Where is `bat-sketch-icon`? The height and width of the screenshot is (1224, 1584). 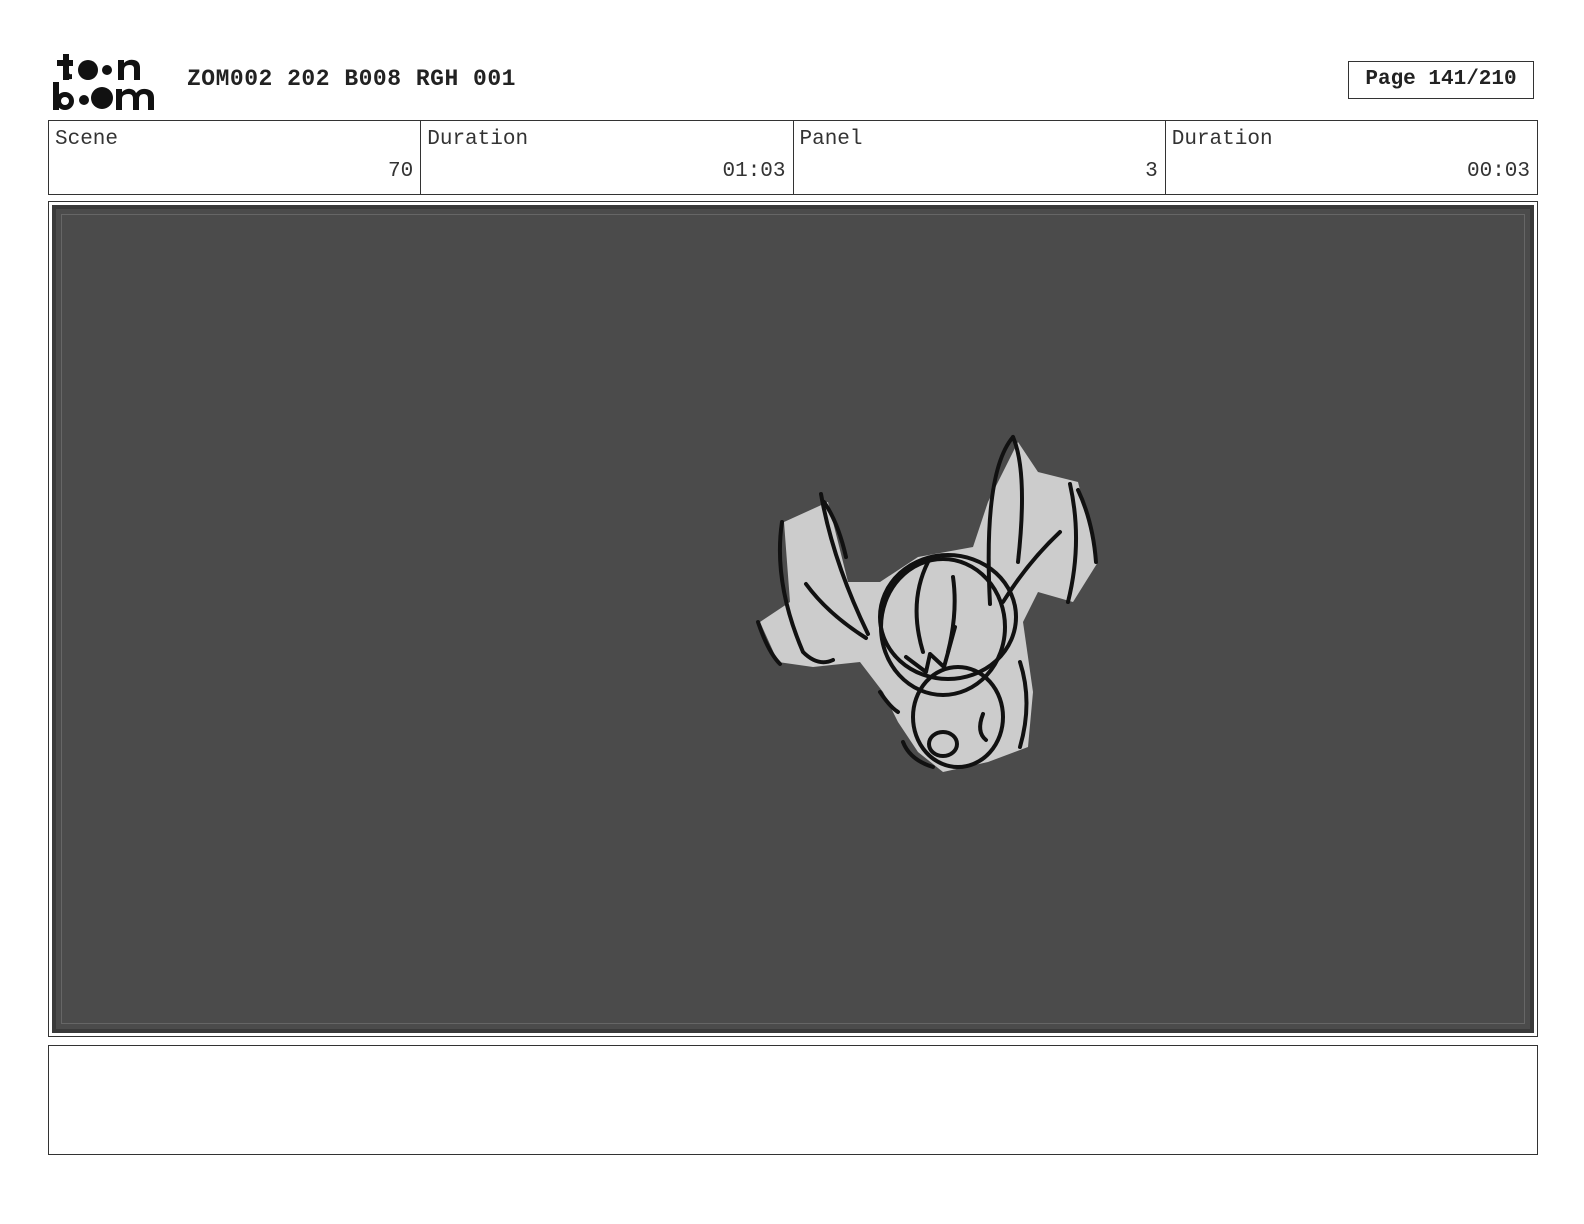 bat-sketch-icon is located at coordinates (927, 603).